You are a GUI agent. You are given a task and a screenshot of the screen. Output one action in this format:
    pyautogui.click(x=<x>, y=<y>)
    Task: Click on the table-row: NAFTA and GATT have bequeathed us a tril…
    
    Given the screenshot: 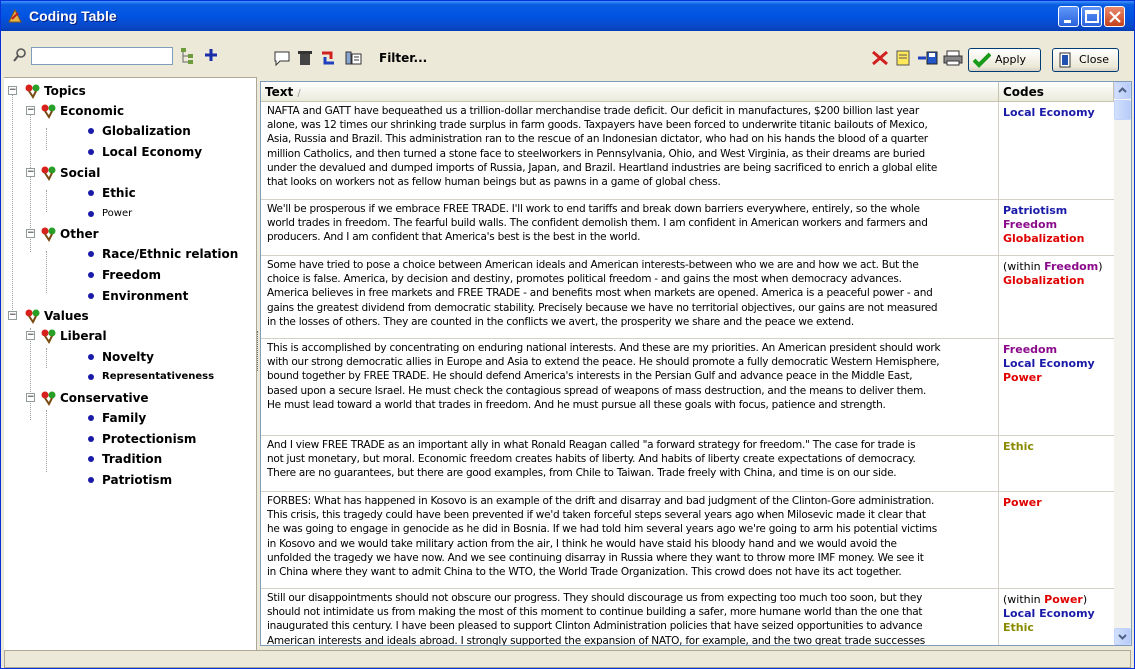 What is the action you would take?
    pyautogui.click(x=687, y=151)
    